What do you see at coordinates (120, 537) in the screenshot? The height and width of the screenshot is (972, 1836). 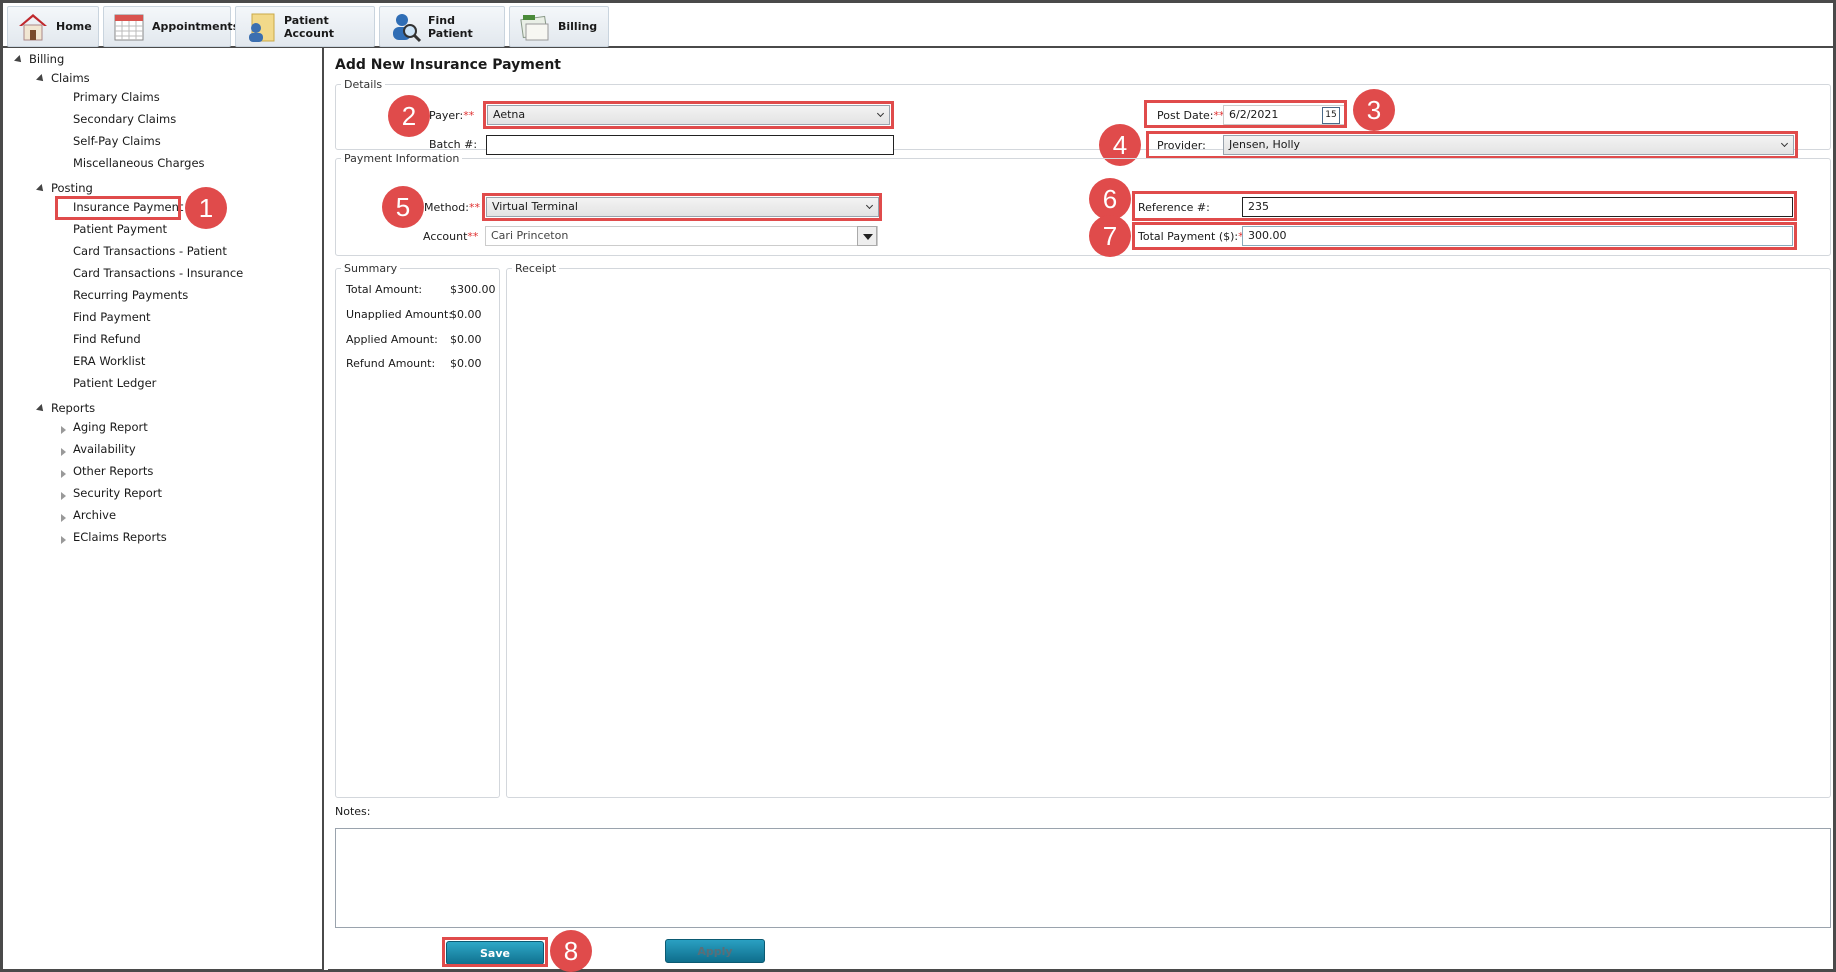 I see `tree-item-eclaims-reports: EClaims Reports` at bounding box center [120, 537].